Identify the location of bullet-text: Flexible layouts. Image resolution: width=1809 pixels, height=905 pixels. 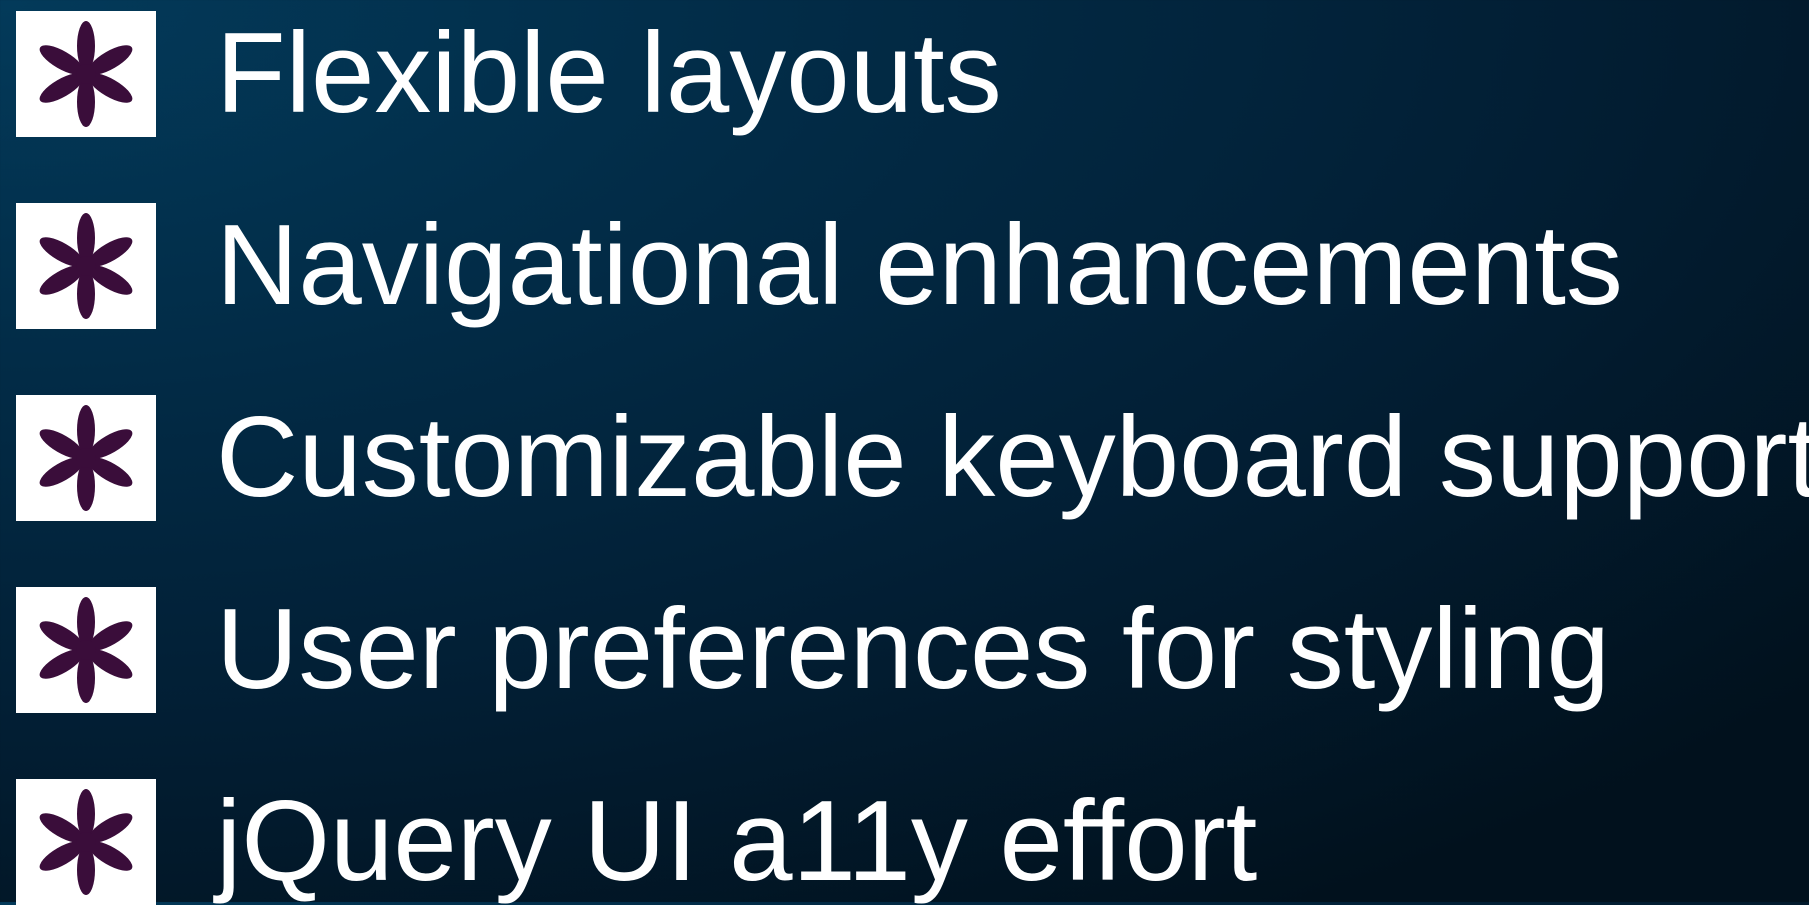
(609, 73).